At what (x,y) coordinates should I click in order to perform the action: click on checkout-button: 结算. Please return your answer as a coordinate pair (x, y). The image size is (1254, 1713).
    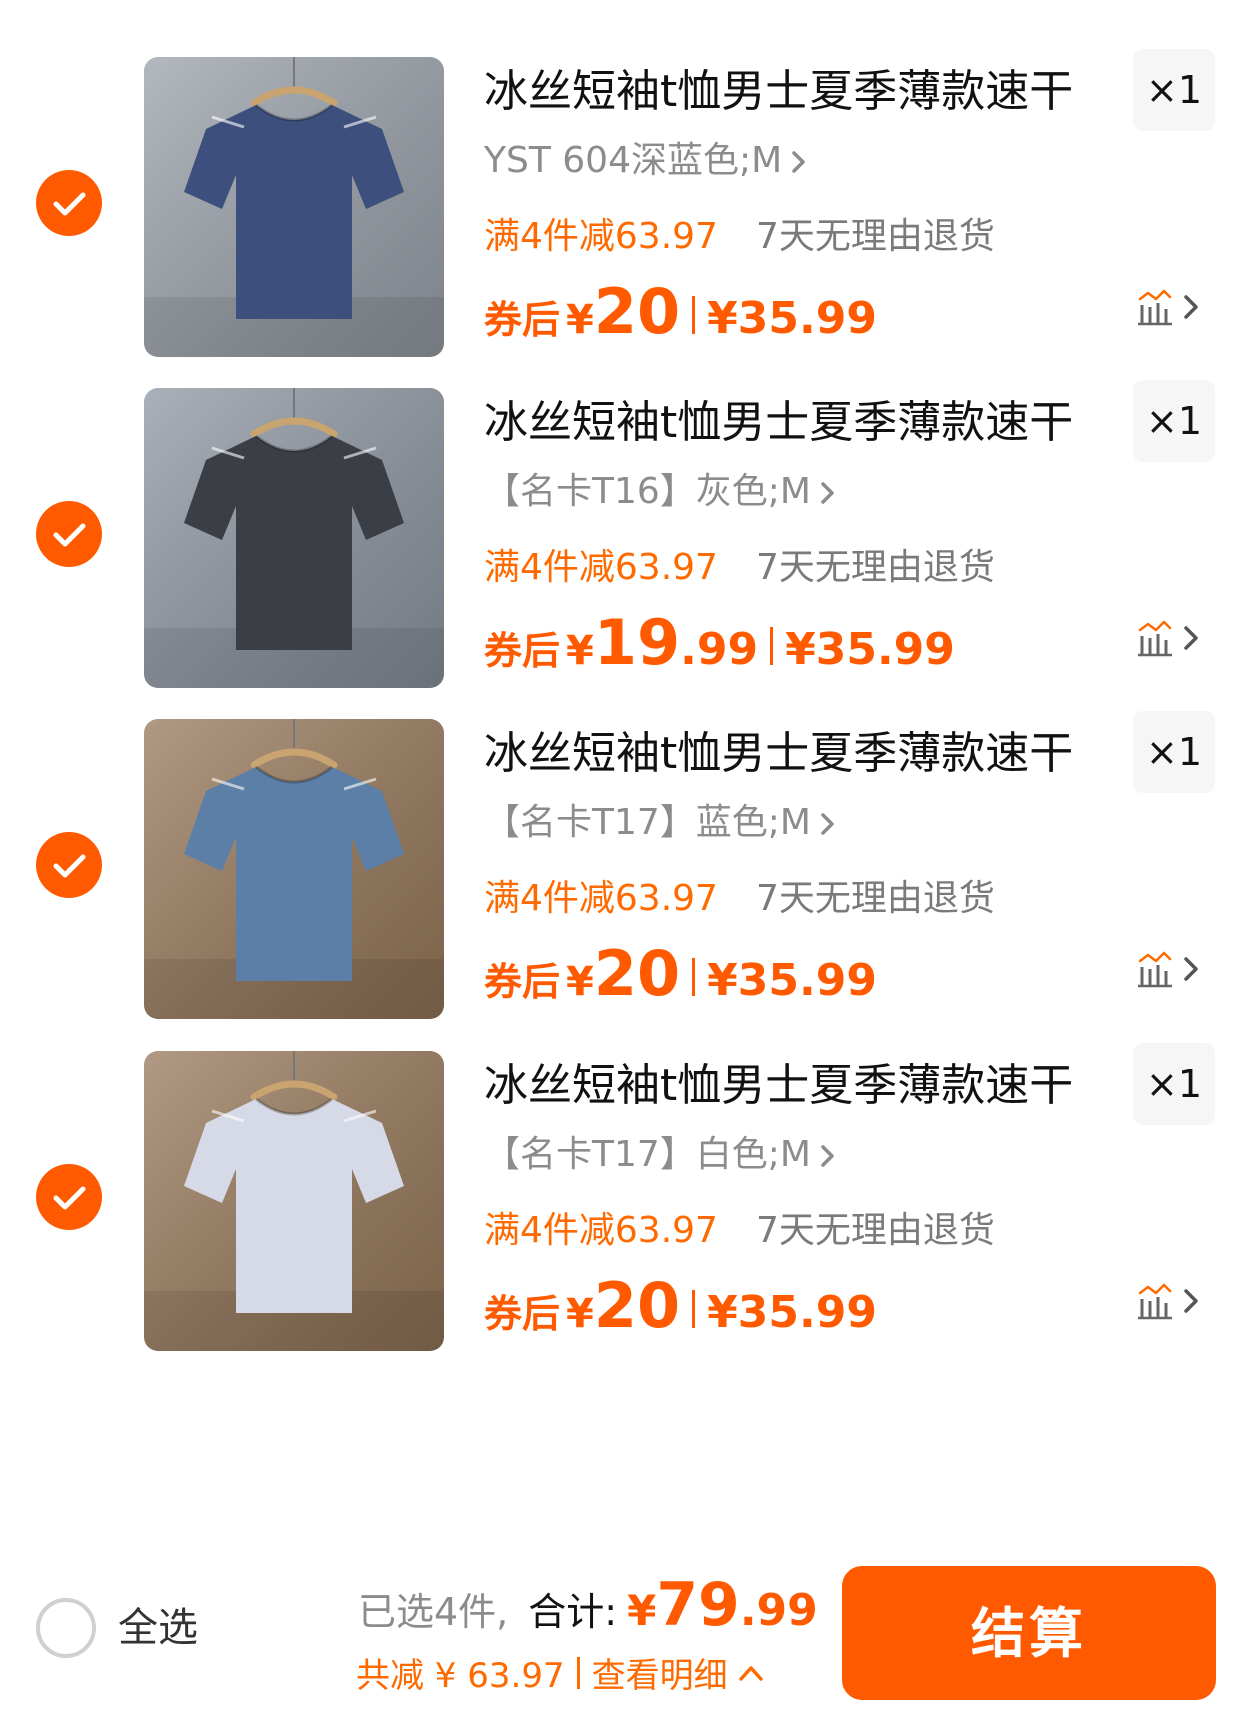
    Looking at the image, I should click on (1029, 1633).